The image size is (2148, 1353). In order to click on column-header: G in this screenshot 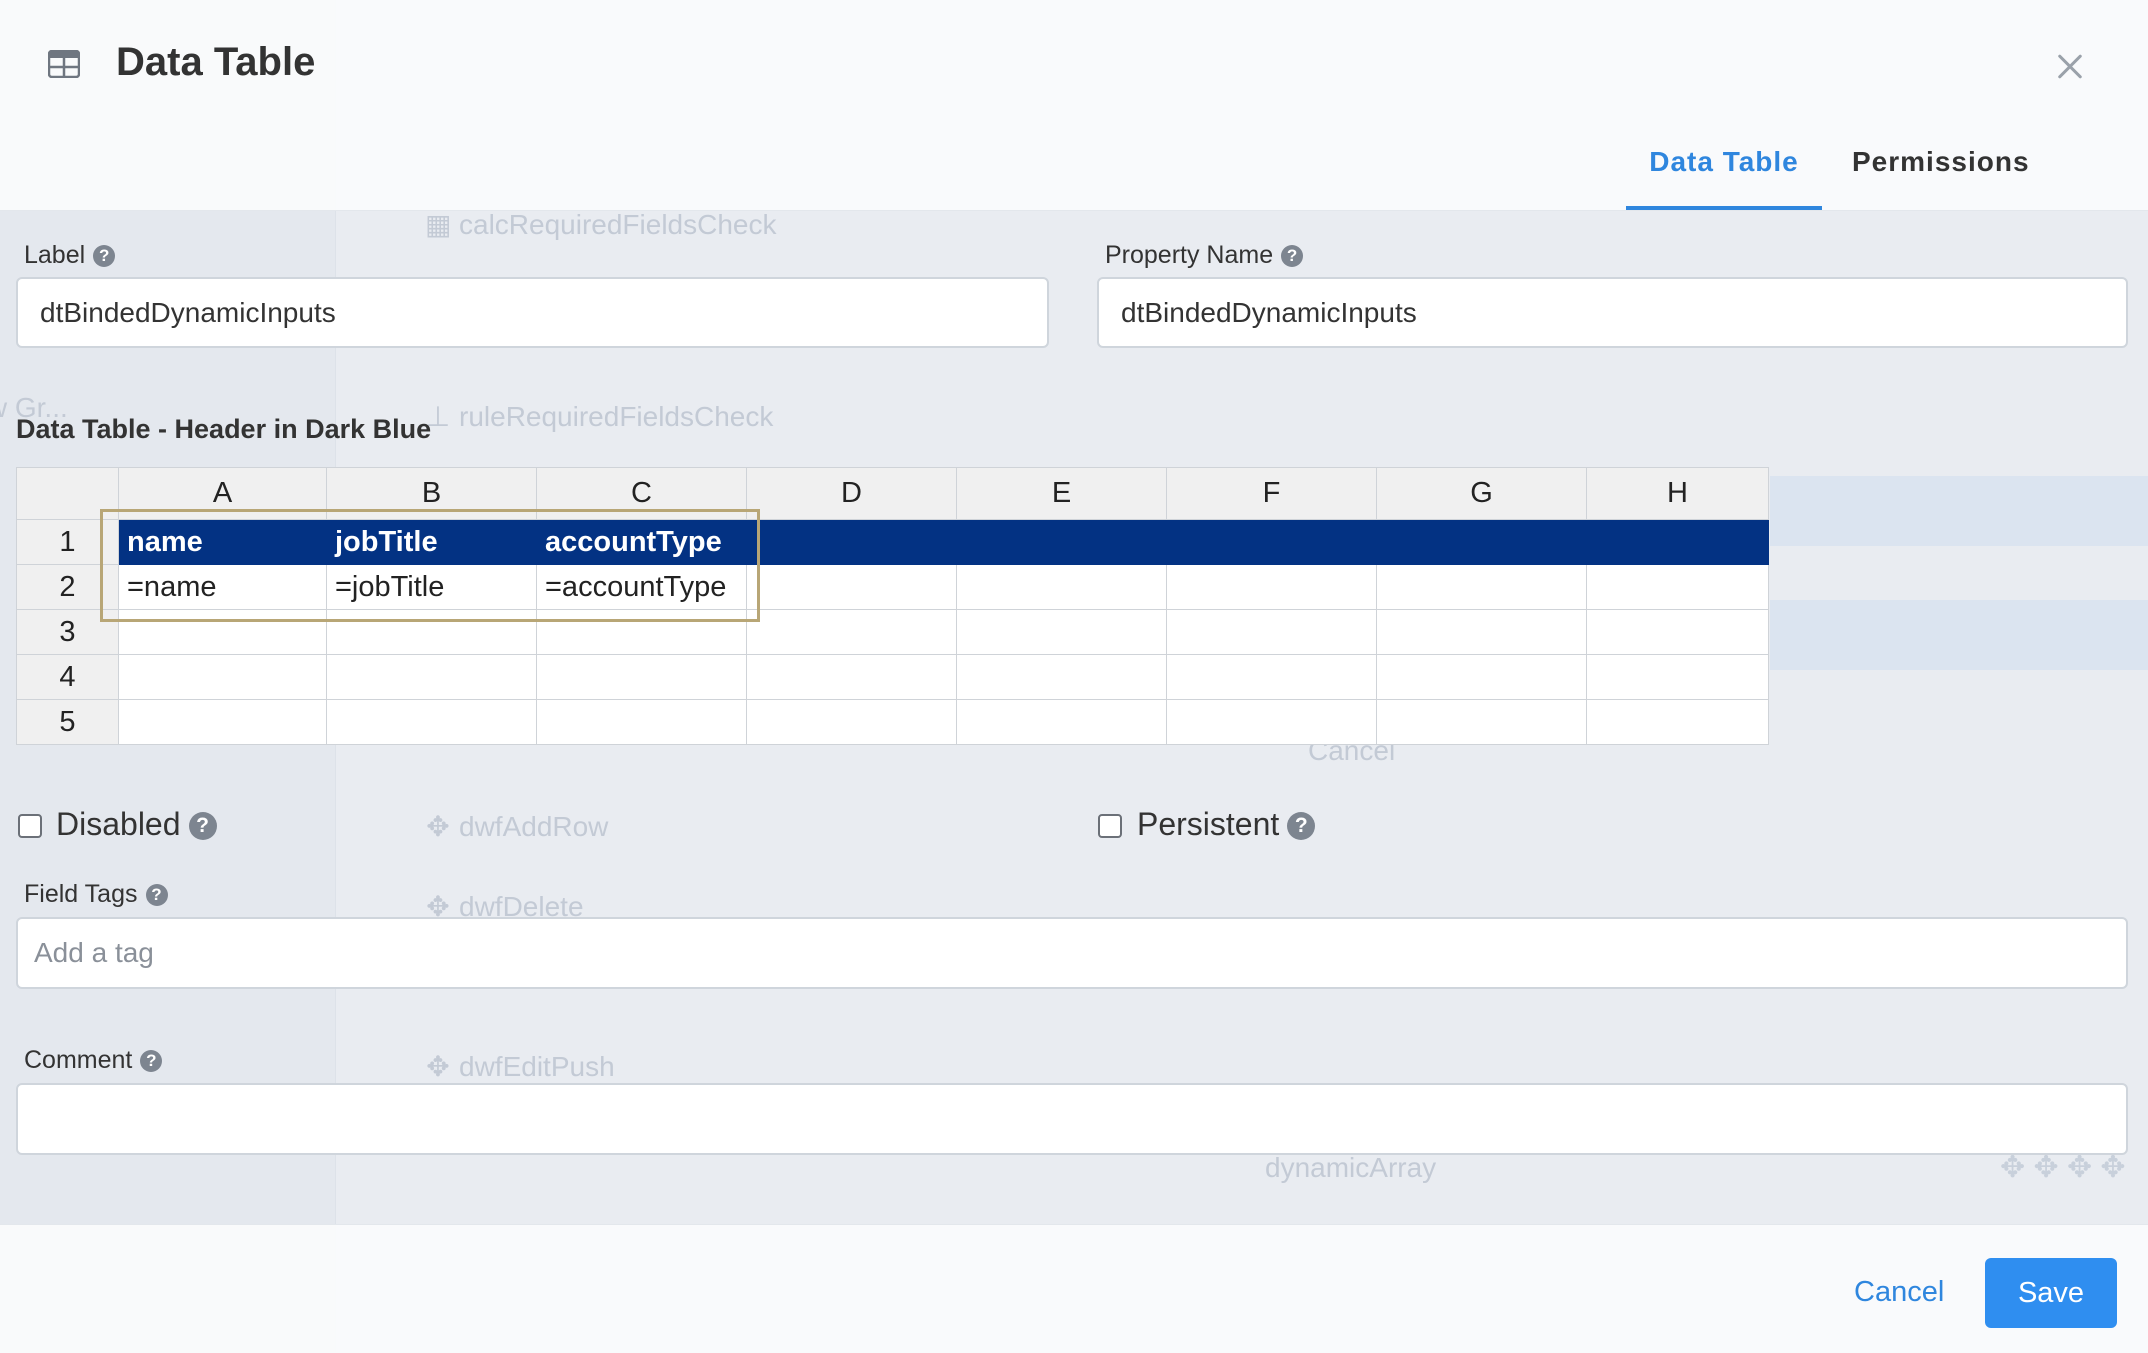, I will do `click(1481, 493)`.